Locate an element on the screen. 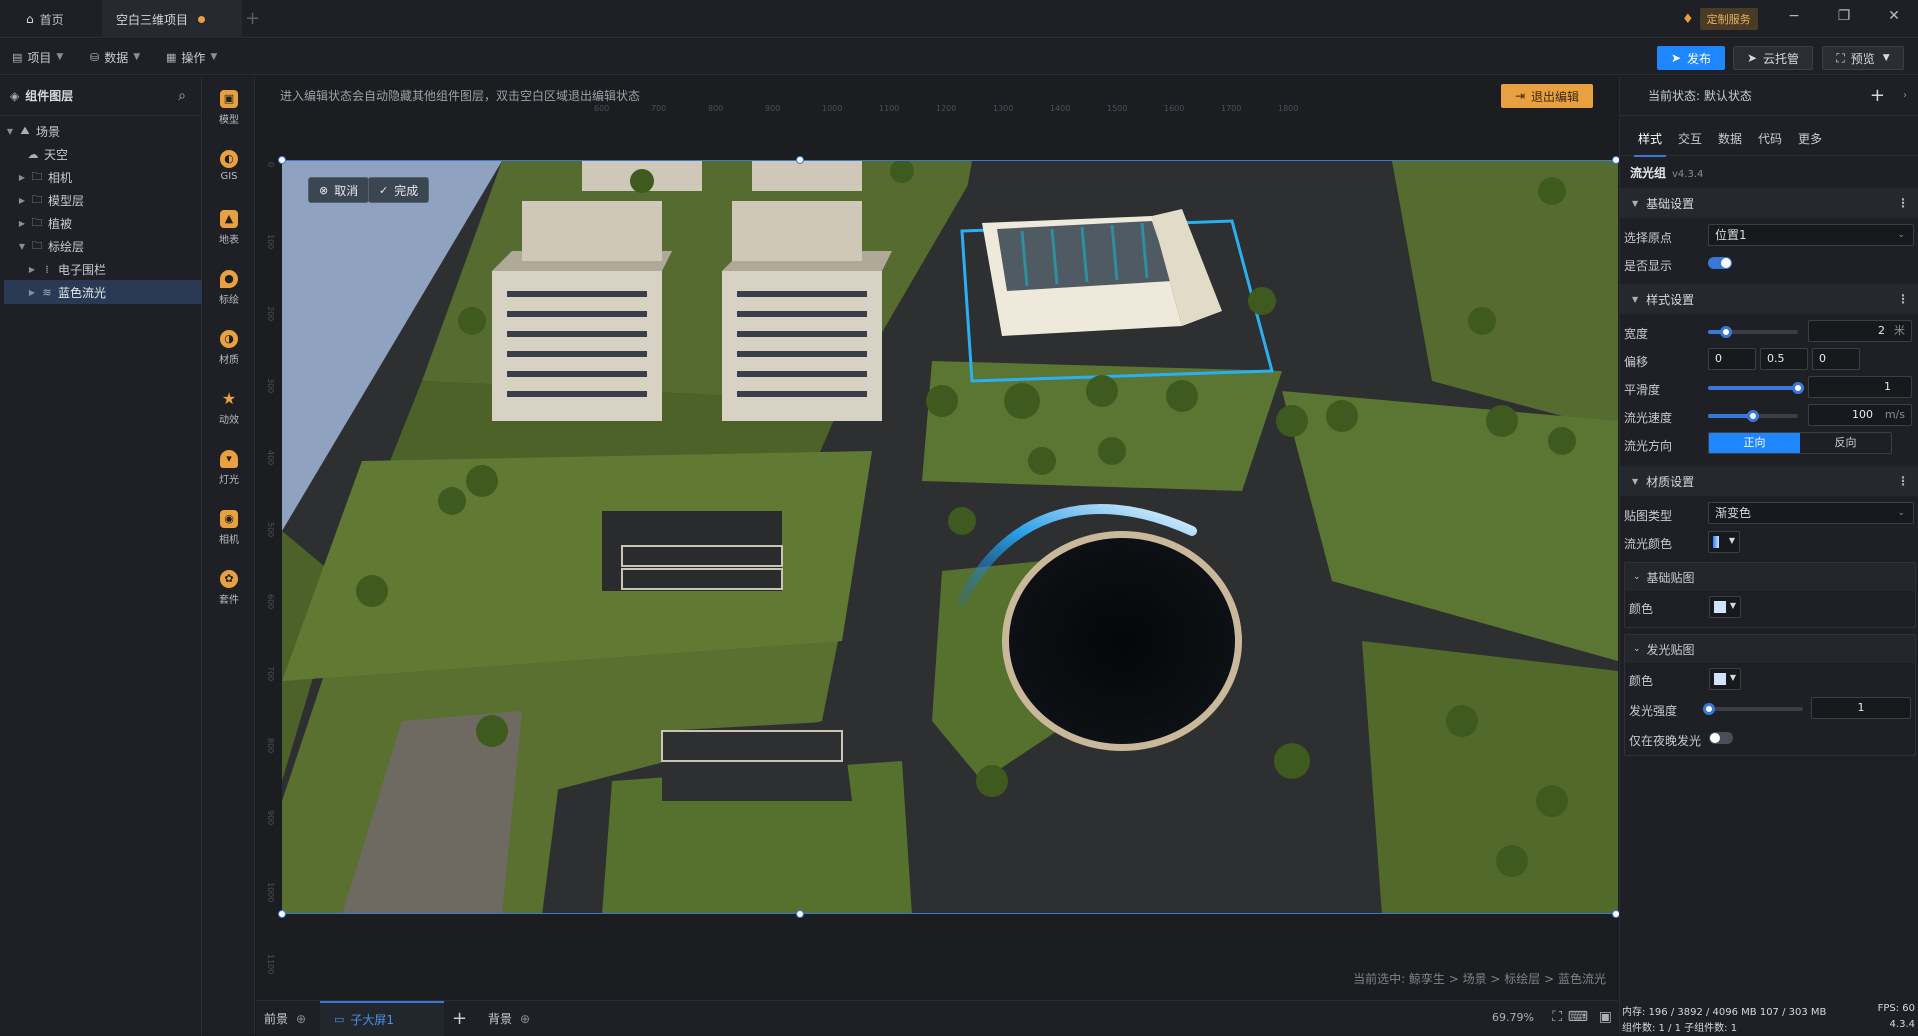 The width and height of the screenshot is (1918, 1036). rail-kit: ✿ 套件 is located at coordinates (229, 592).